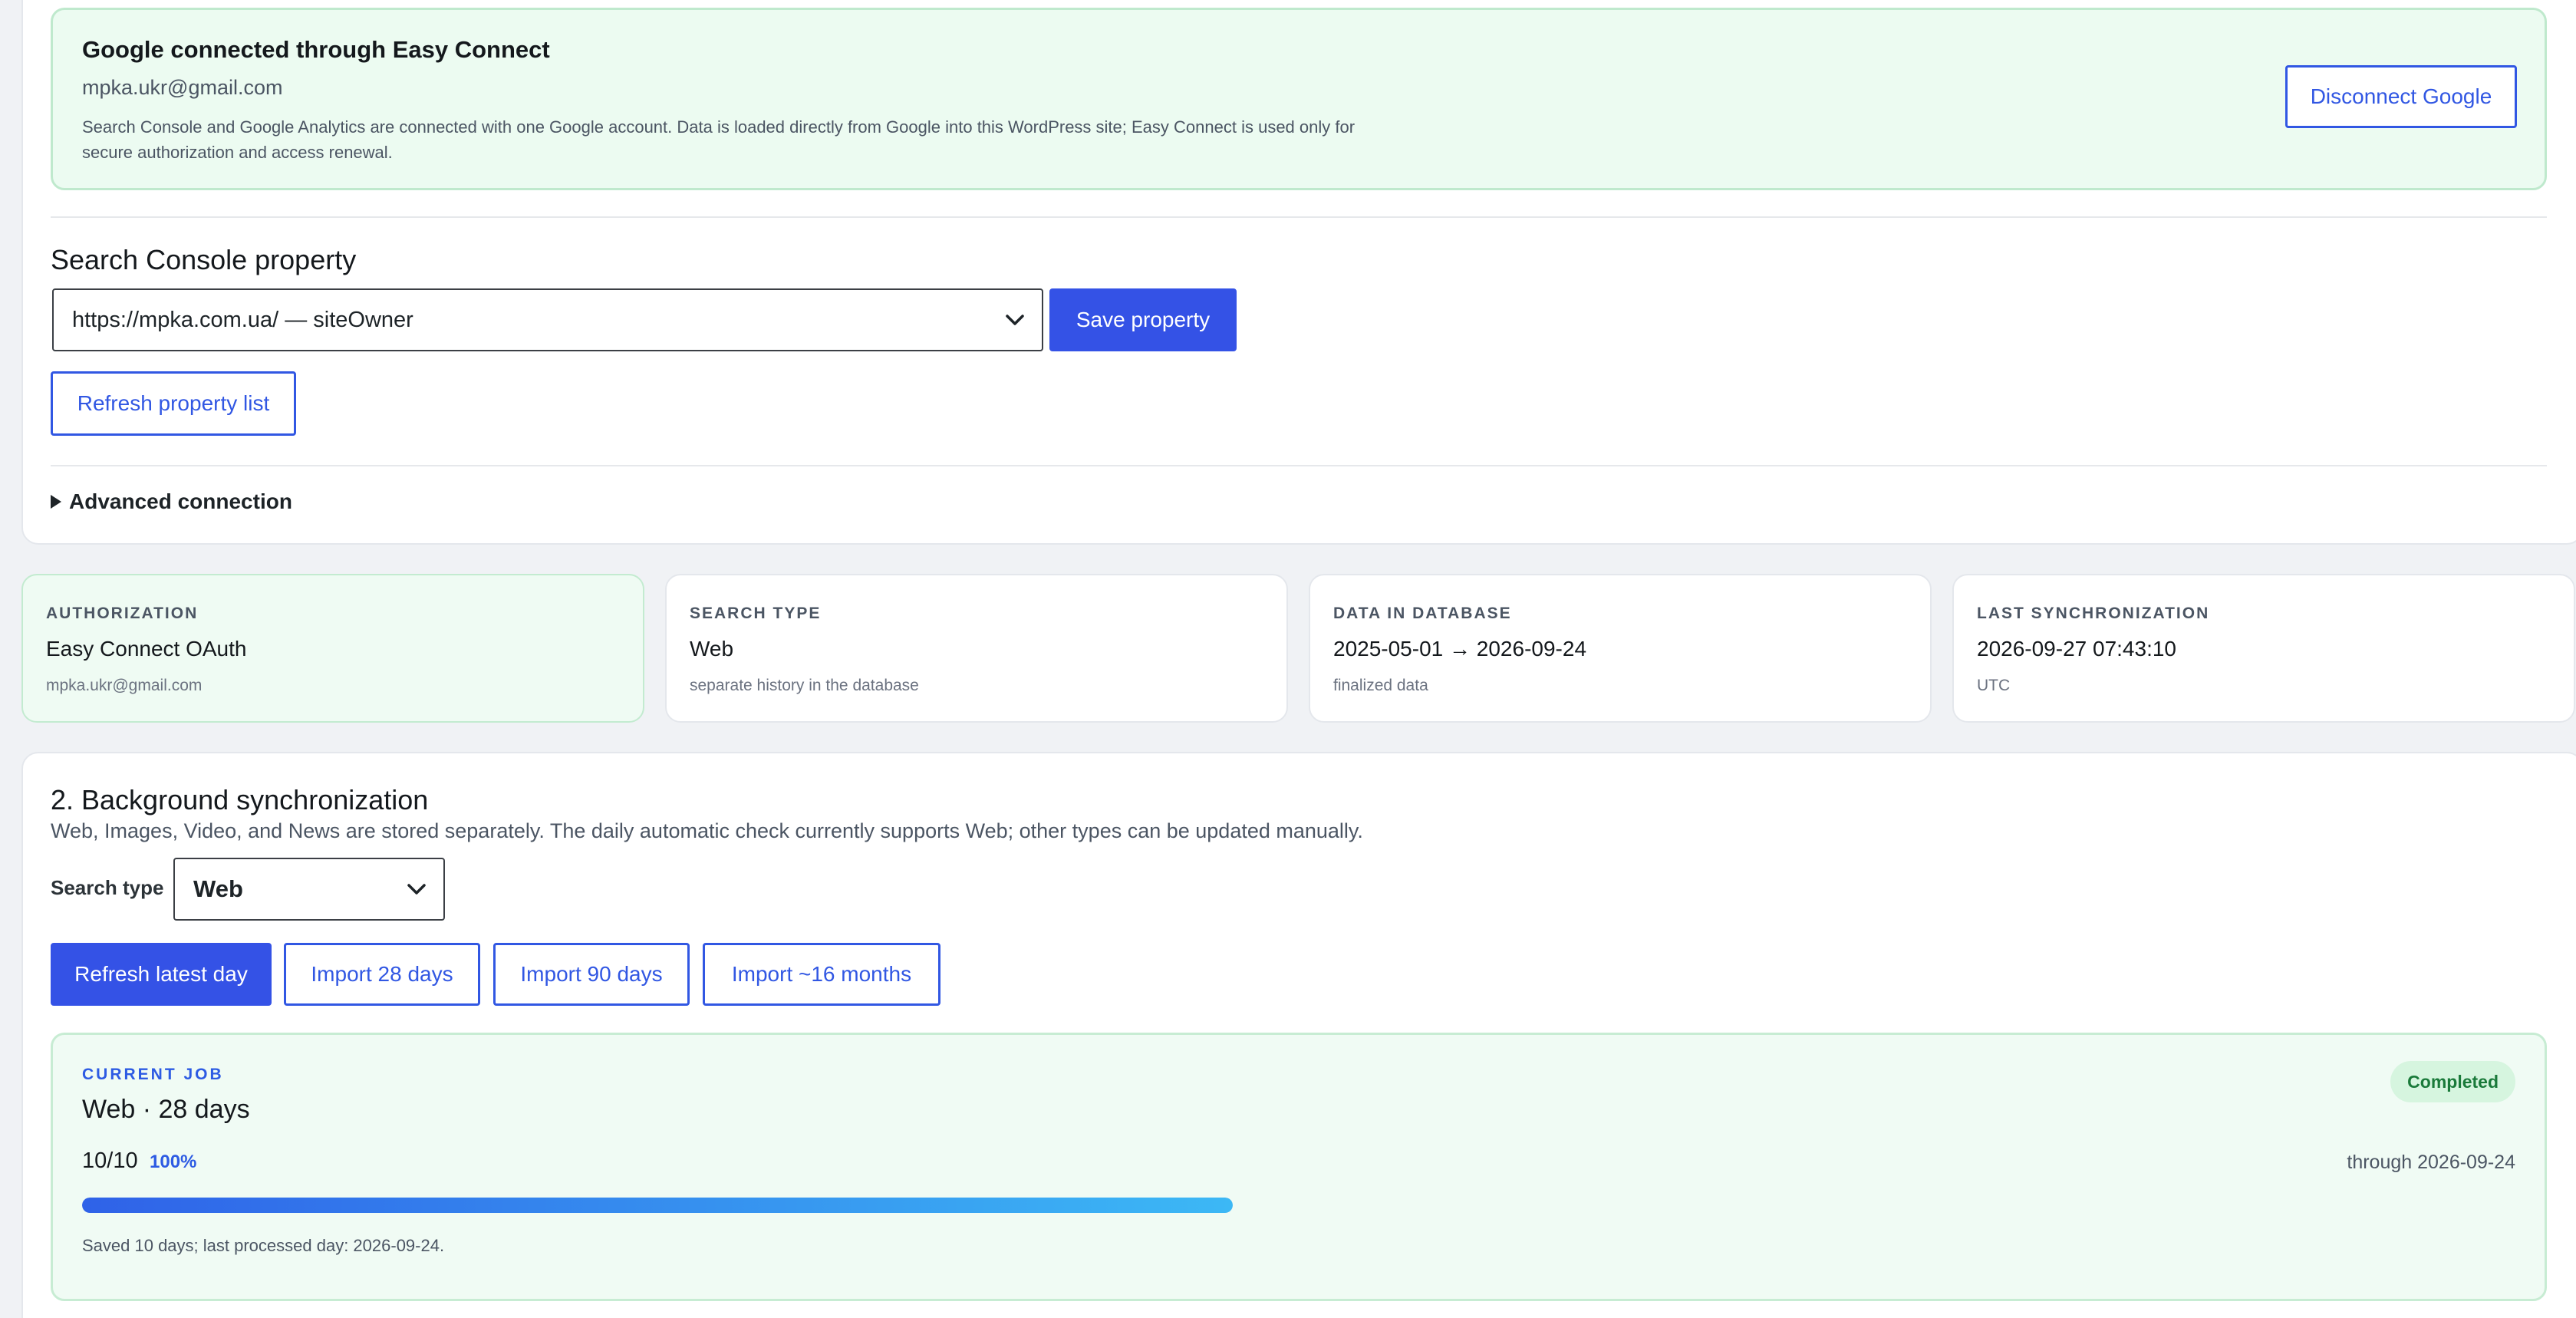  What do you see at coordinates (1994, 685) in the screenshot?
I see `card-sub: UTC` at bounding box center [1994, 685].